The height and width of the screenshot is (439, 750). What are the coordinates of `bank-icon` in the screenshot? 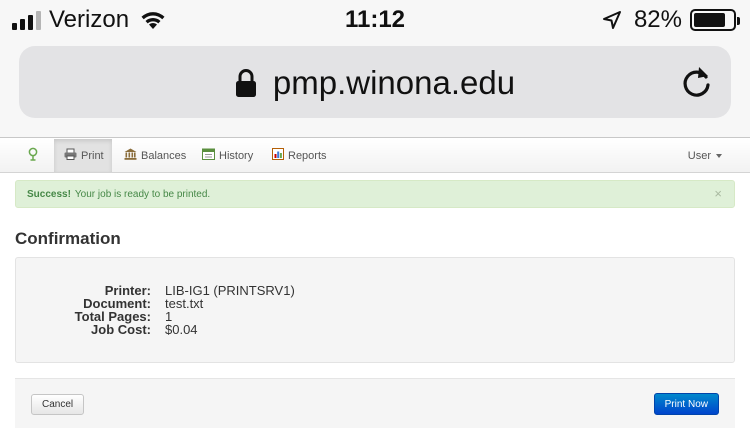 It's located at (130, 155).